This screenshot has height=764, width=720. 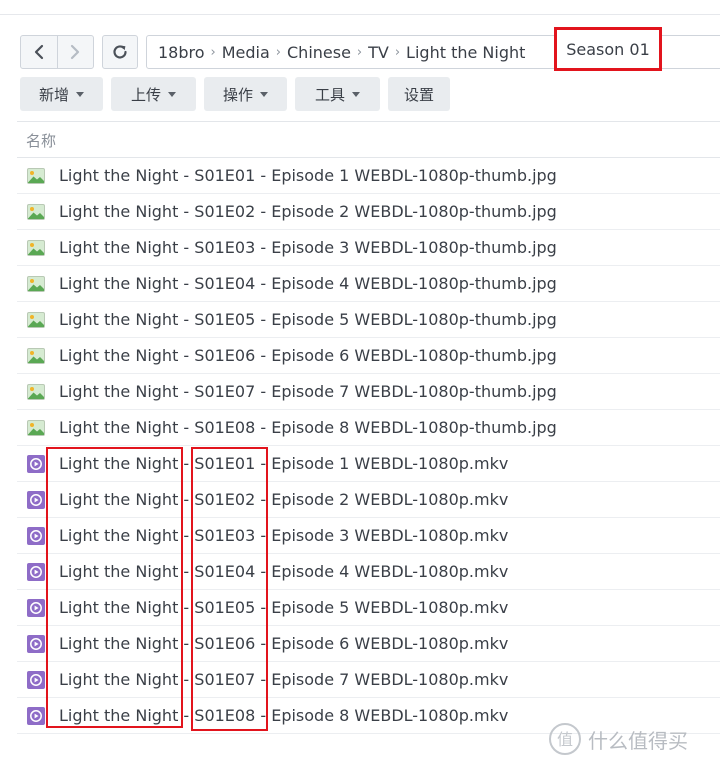 I want to click on refresh-button, so click(x=120, y=52).